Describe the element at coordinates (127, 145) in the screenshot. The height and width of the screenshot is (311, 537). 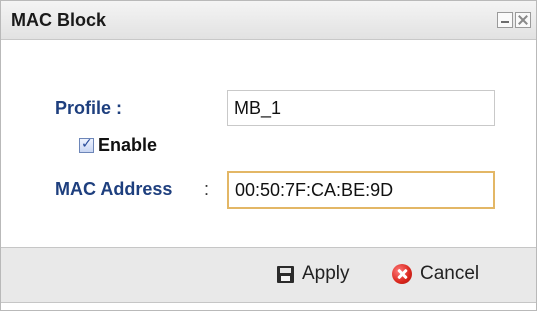
I see `enable-label: Enable` at that location.